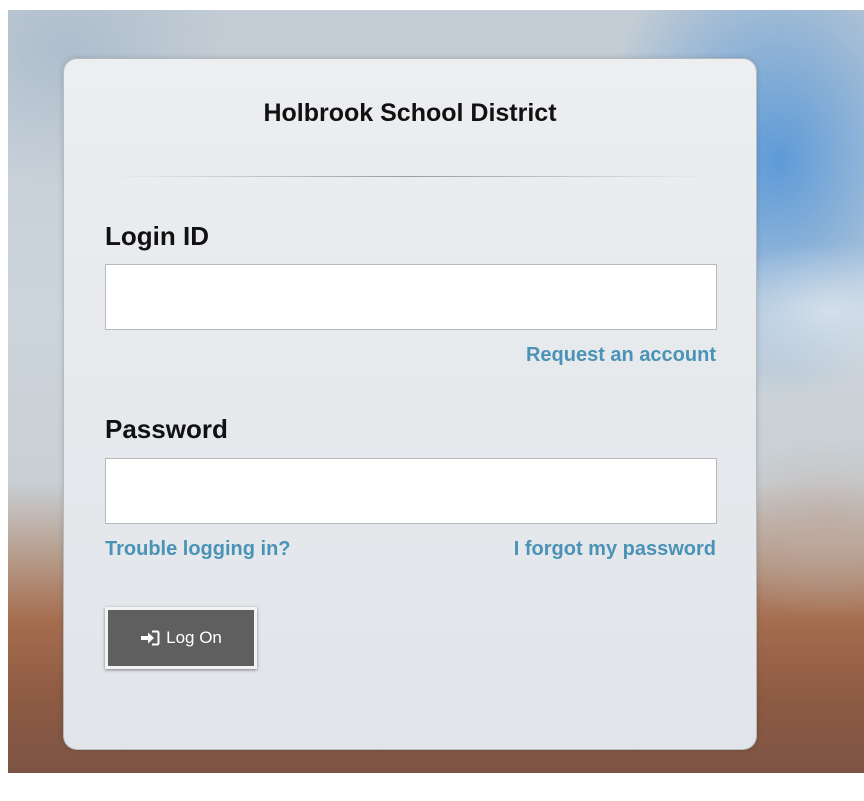 Image resolution: width=864 pixels, height=801 pixels. Describe the element at coordinates (411, 297) in the screenshot. I see `login-id-input` at that location.